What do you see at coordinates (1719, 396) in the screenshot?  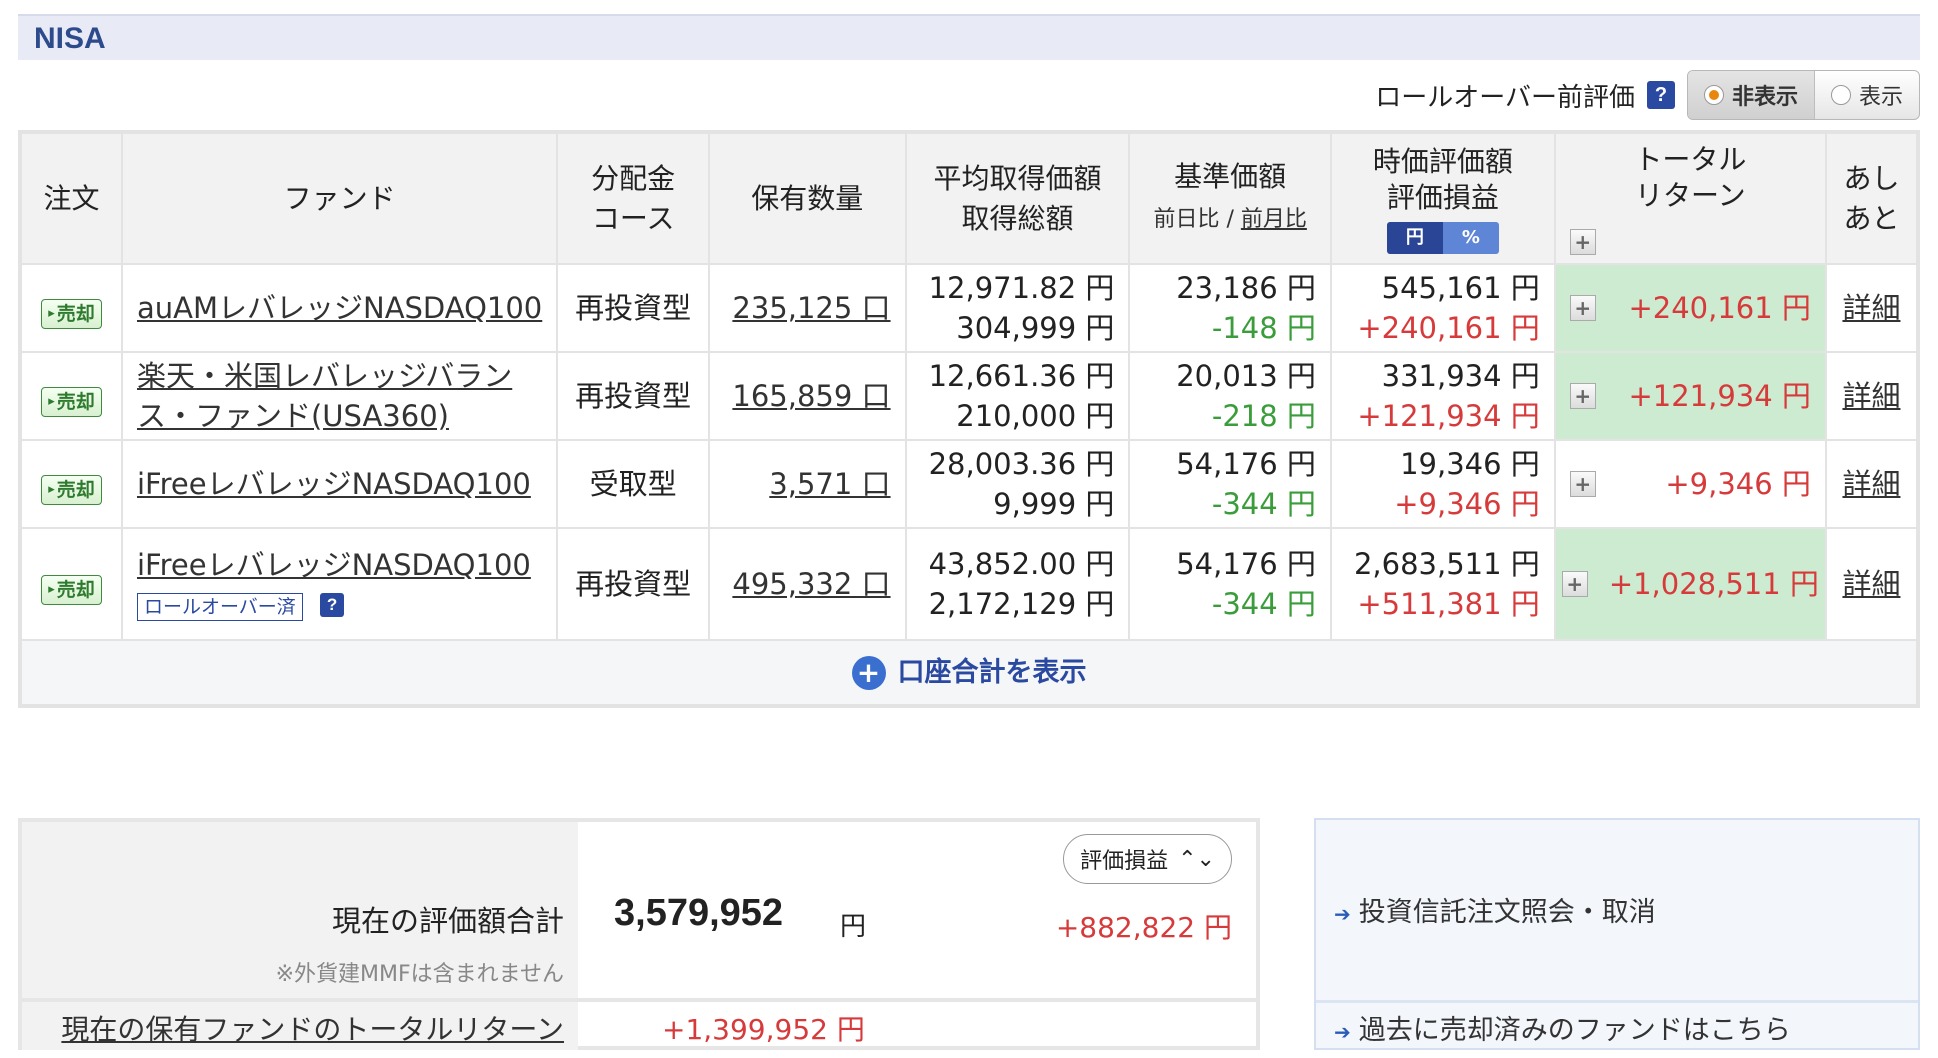 I see `total-return: +121,934 円` at bounding box center [1719, 396].